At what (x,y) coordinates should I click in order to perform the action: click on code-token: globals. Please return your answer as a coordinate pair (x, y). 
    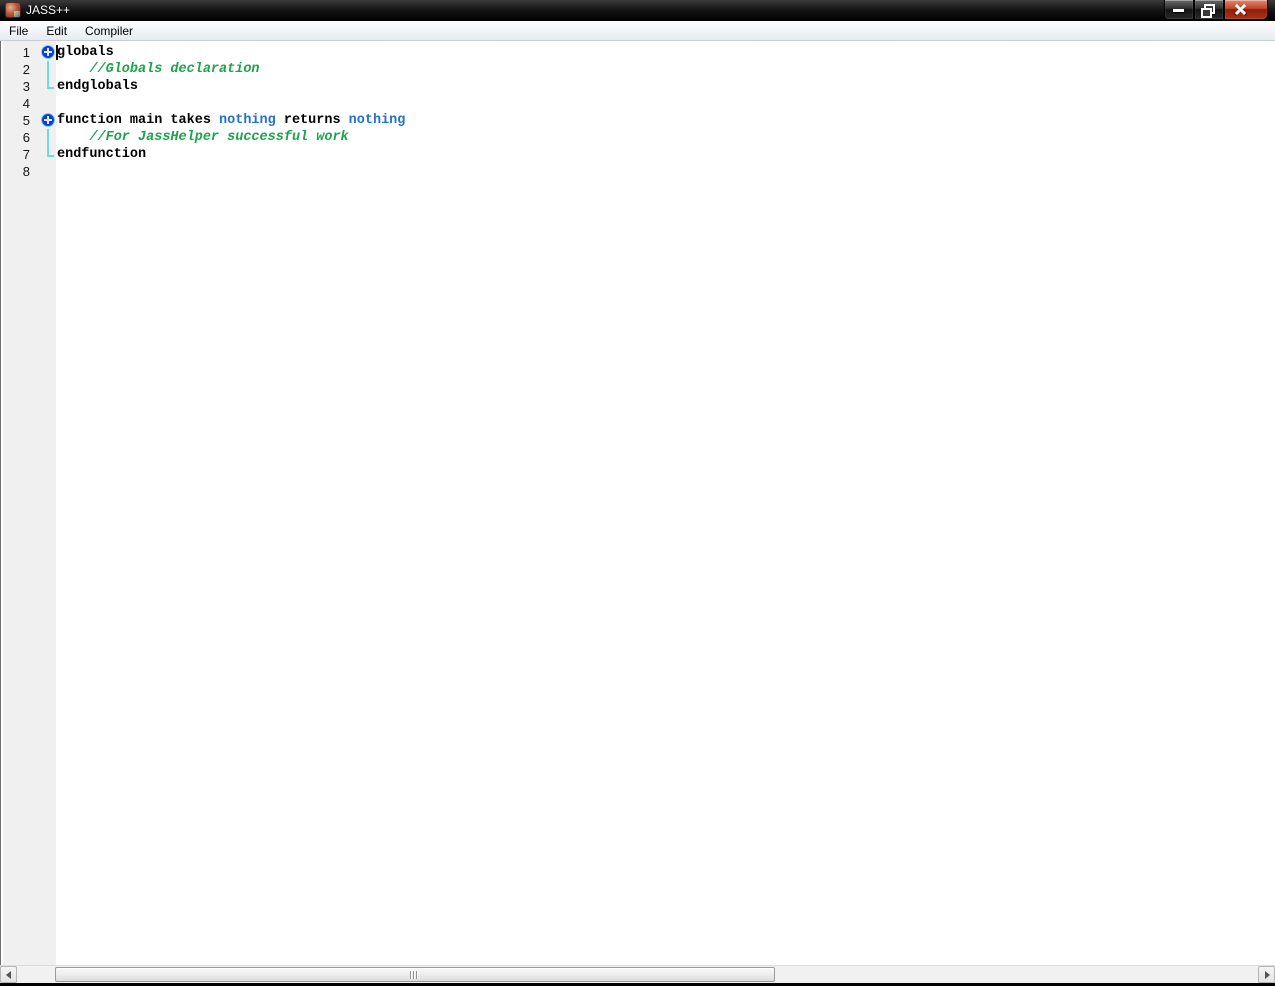
    Looking at the image, I should click on (85, 52).